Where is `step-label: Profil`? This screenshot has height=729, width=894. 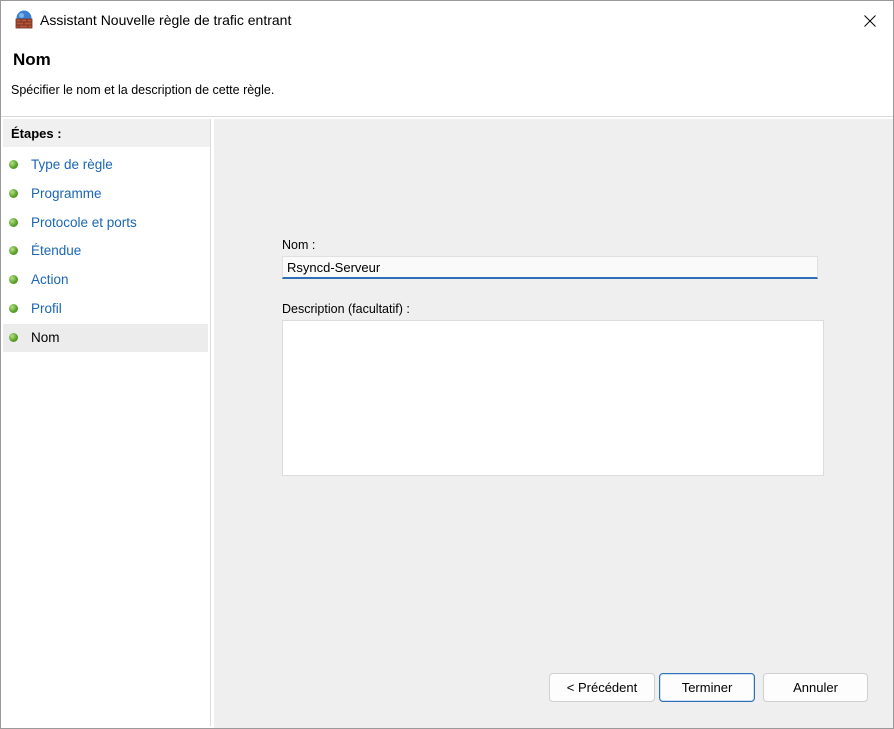
step-label: Profil is located at coordinates (46, 308).